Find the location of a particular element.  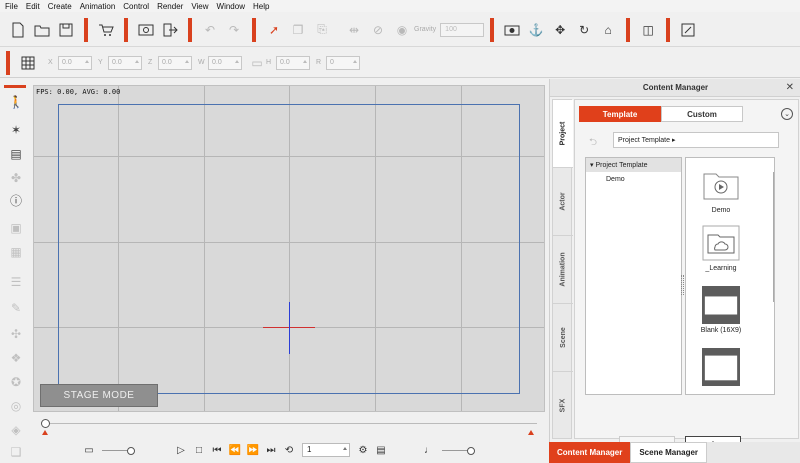

pose-icon: ✶ is located at coordinates (16, 130).